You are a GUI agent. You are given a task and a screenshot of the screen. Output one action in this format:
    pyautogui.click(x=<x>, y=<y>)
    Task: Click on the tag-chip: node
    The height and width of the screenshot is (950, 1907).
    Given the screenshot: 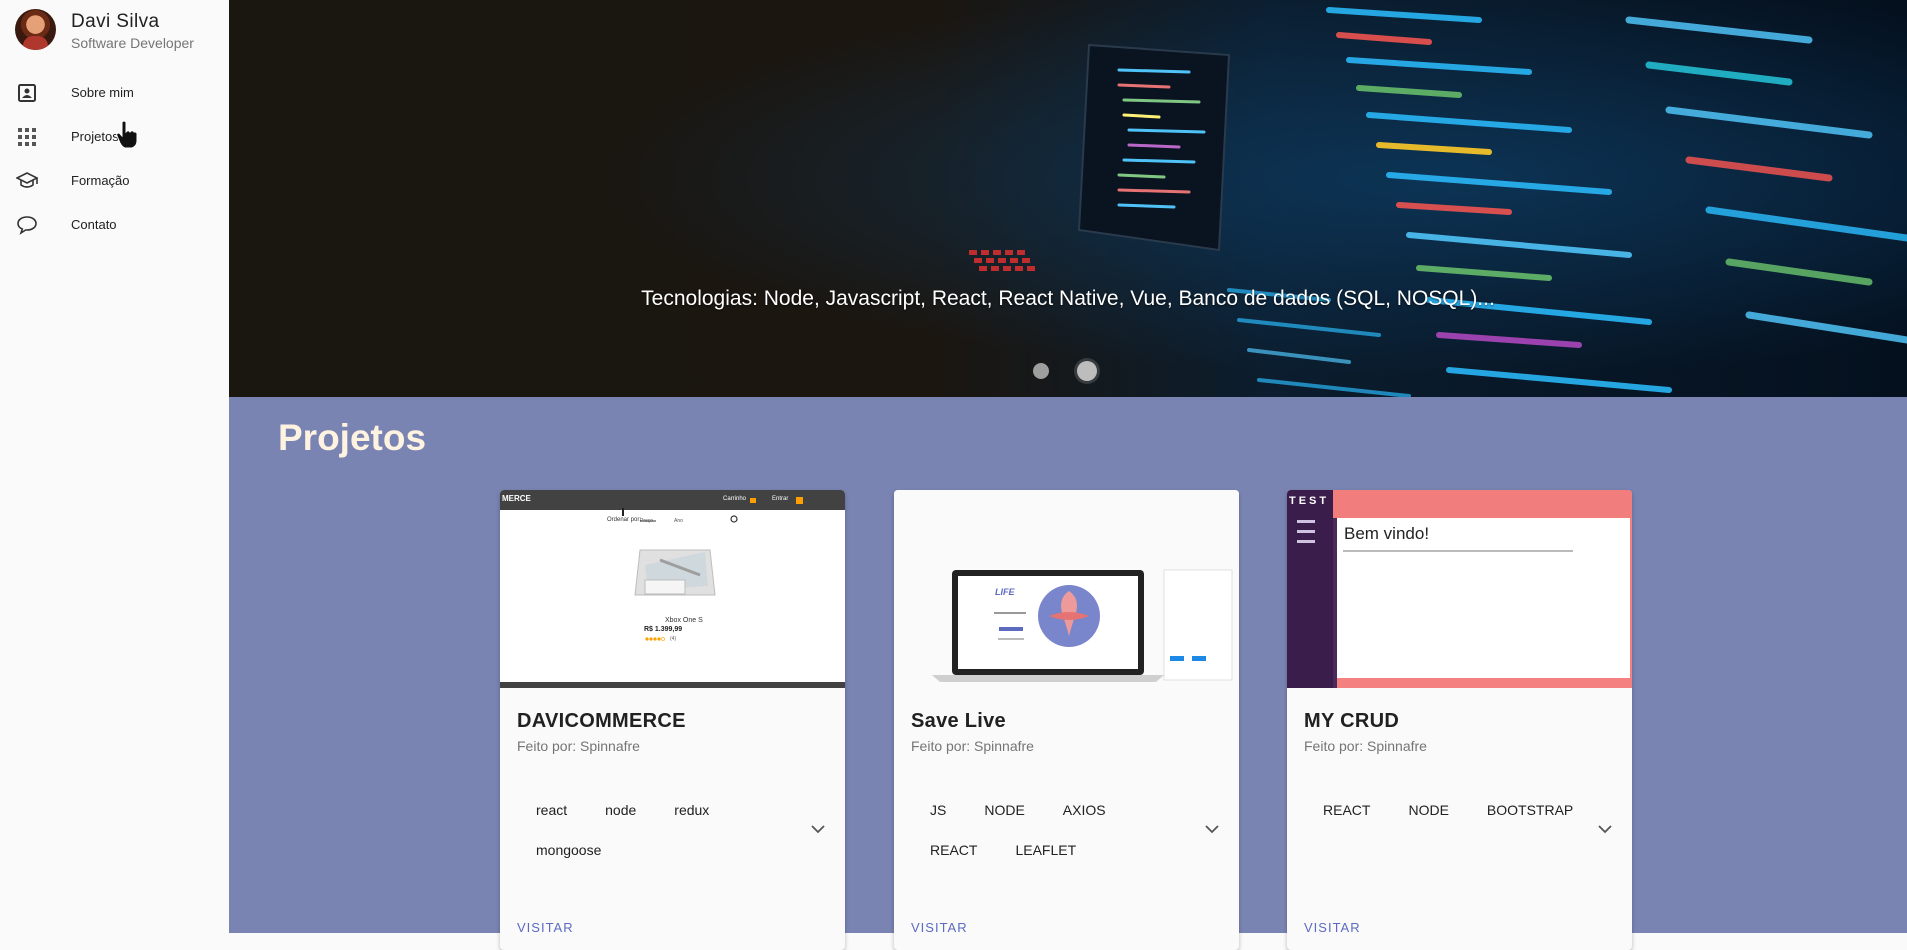 What is the action you would take?
    pyautogui.click(x=620, y=810)
    